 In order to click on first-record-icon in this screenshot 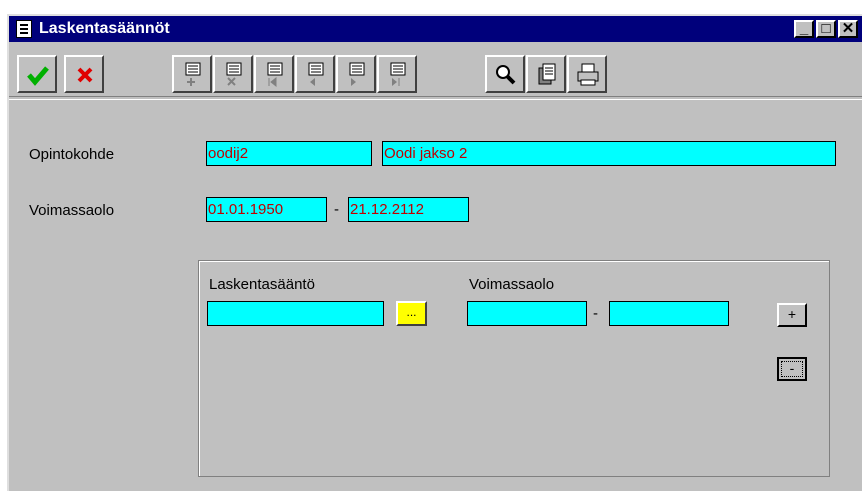, I will do `click(275, 75)`.